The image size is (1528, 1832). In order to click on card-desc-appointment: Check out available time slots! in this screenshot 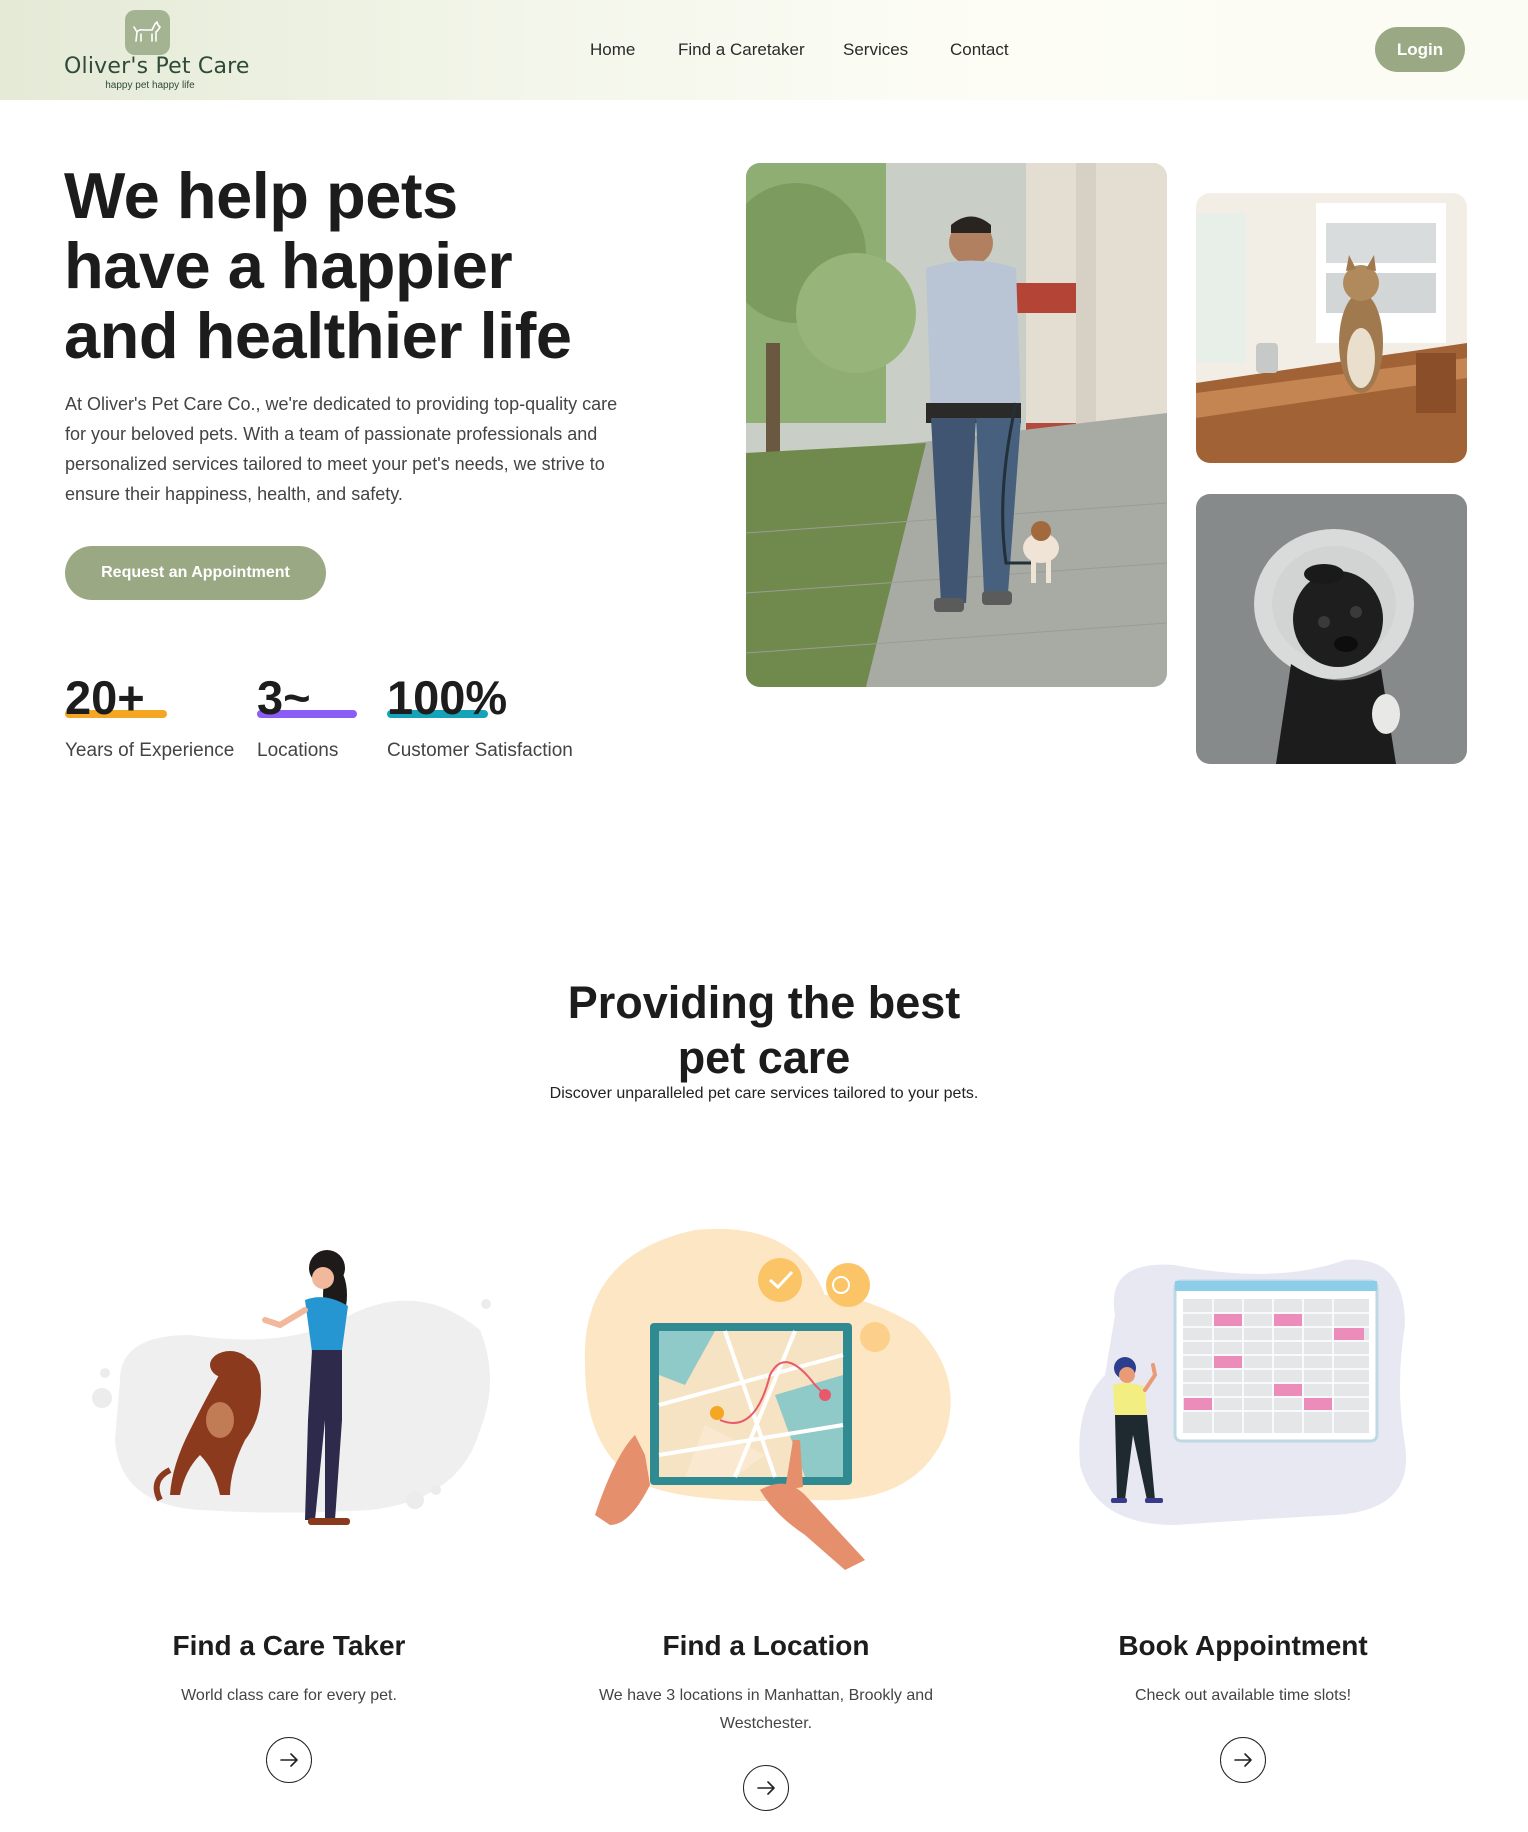, I will do `click(1243, 1695)`.